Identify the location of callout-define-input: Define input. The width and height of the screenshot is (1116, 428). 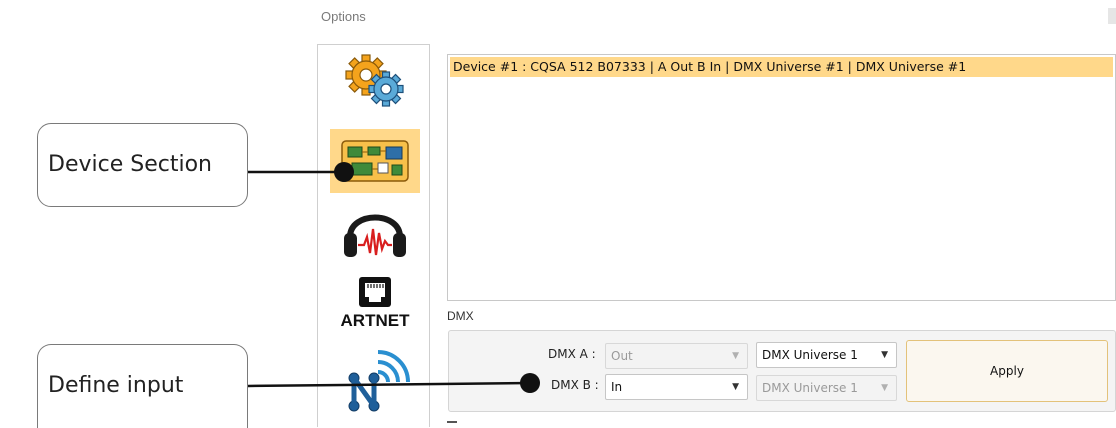
(142, 386).